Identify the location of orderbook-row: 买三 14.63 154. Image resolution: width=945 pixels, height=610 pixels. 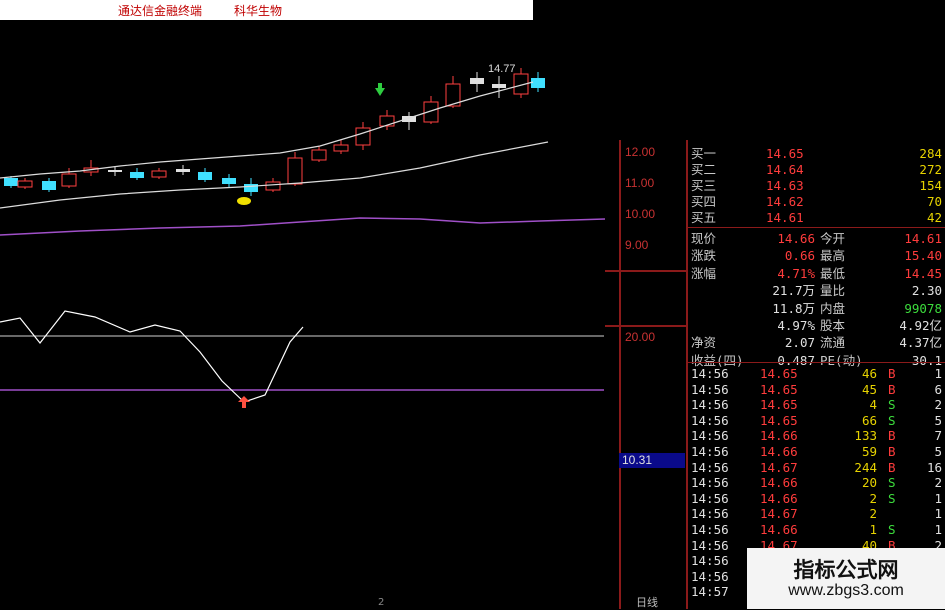
(816, 185).